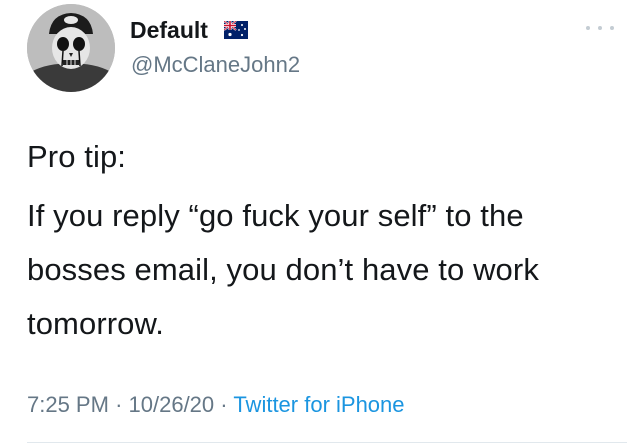 The image size is (640, 448). I want to click on tweet-source-link: Twitter for iPhone, so click(318, 404).